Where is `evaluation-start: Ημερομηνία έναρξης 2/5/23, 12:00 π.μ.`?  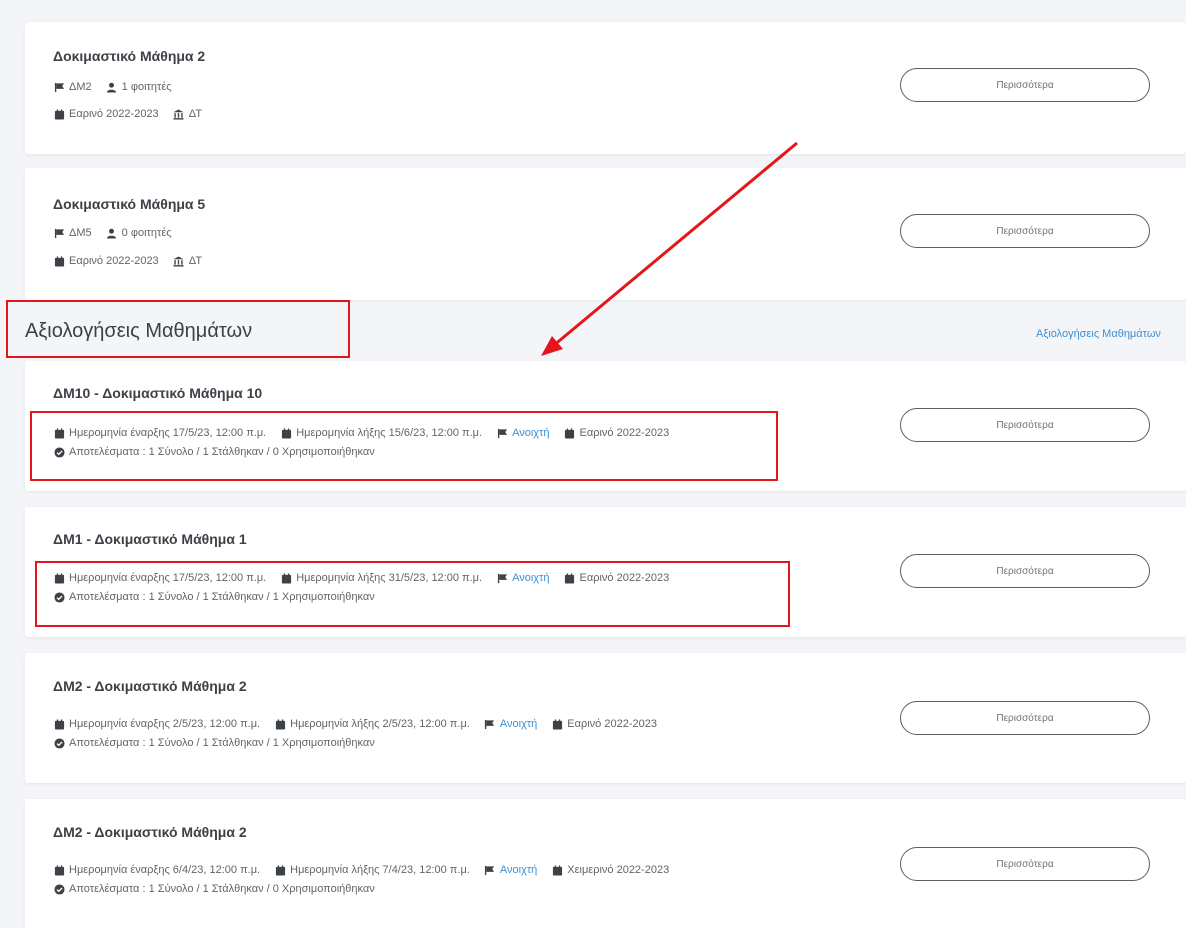 evaluation-start: Ημερομηνία έναρξης 2/5/23, 12:00 π.μ. is located at coordinates (165, 724).